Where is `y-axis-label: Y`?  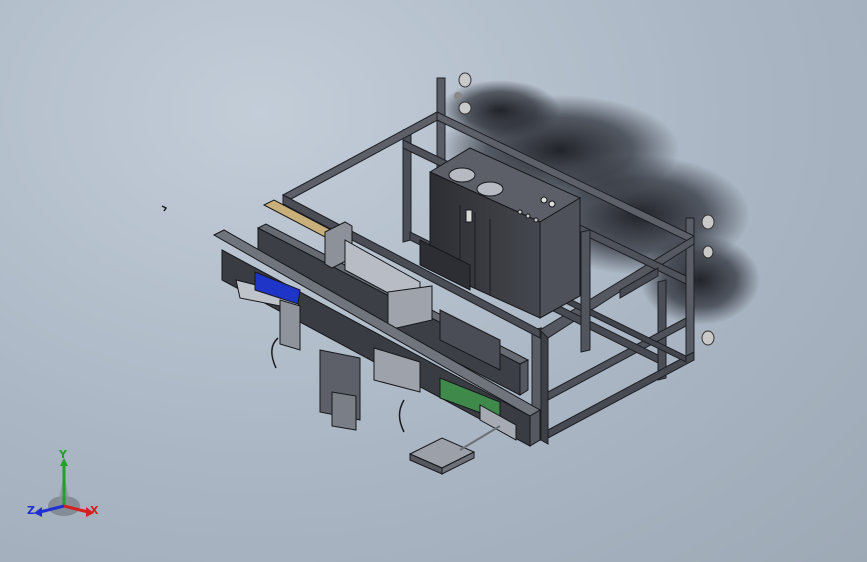 y-axis-label: Y is located at coordinates (63, 454).